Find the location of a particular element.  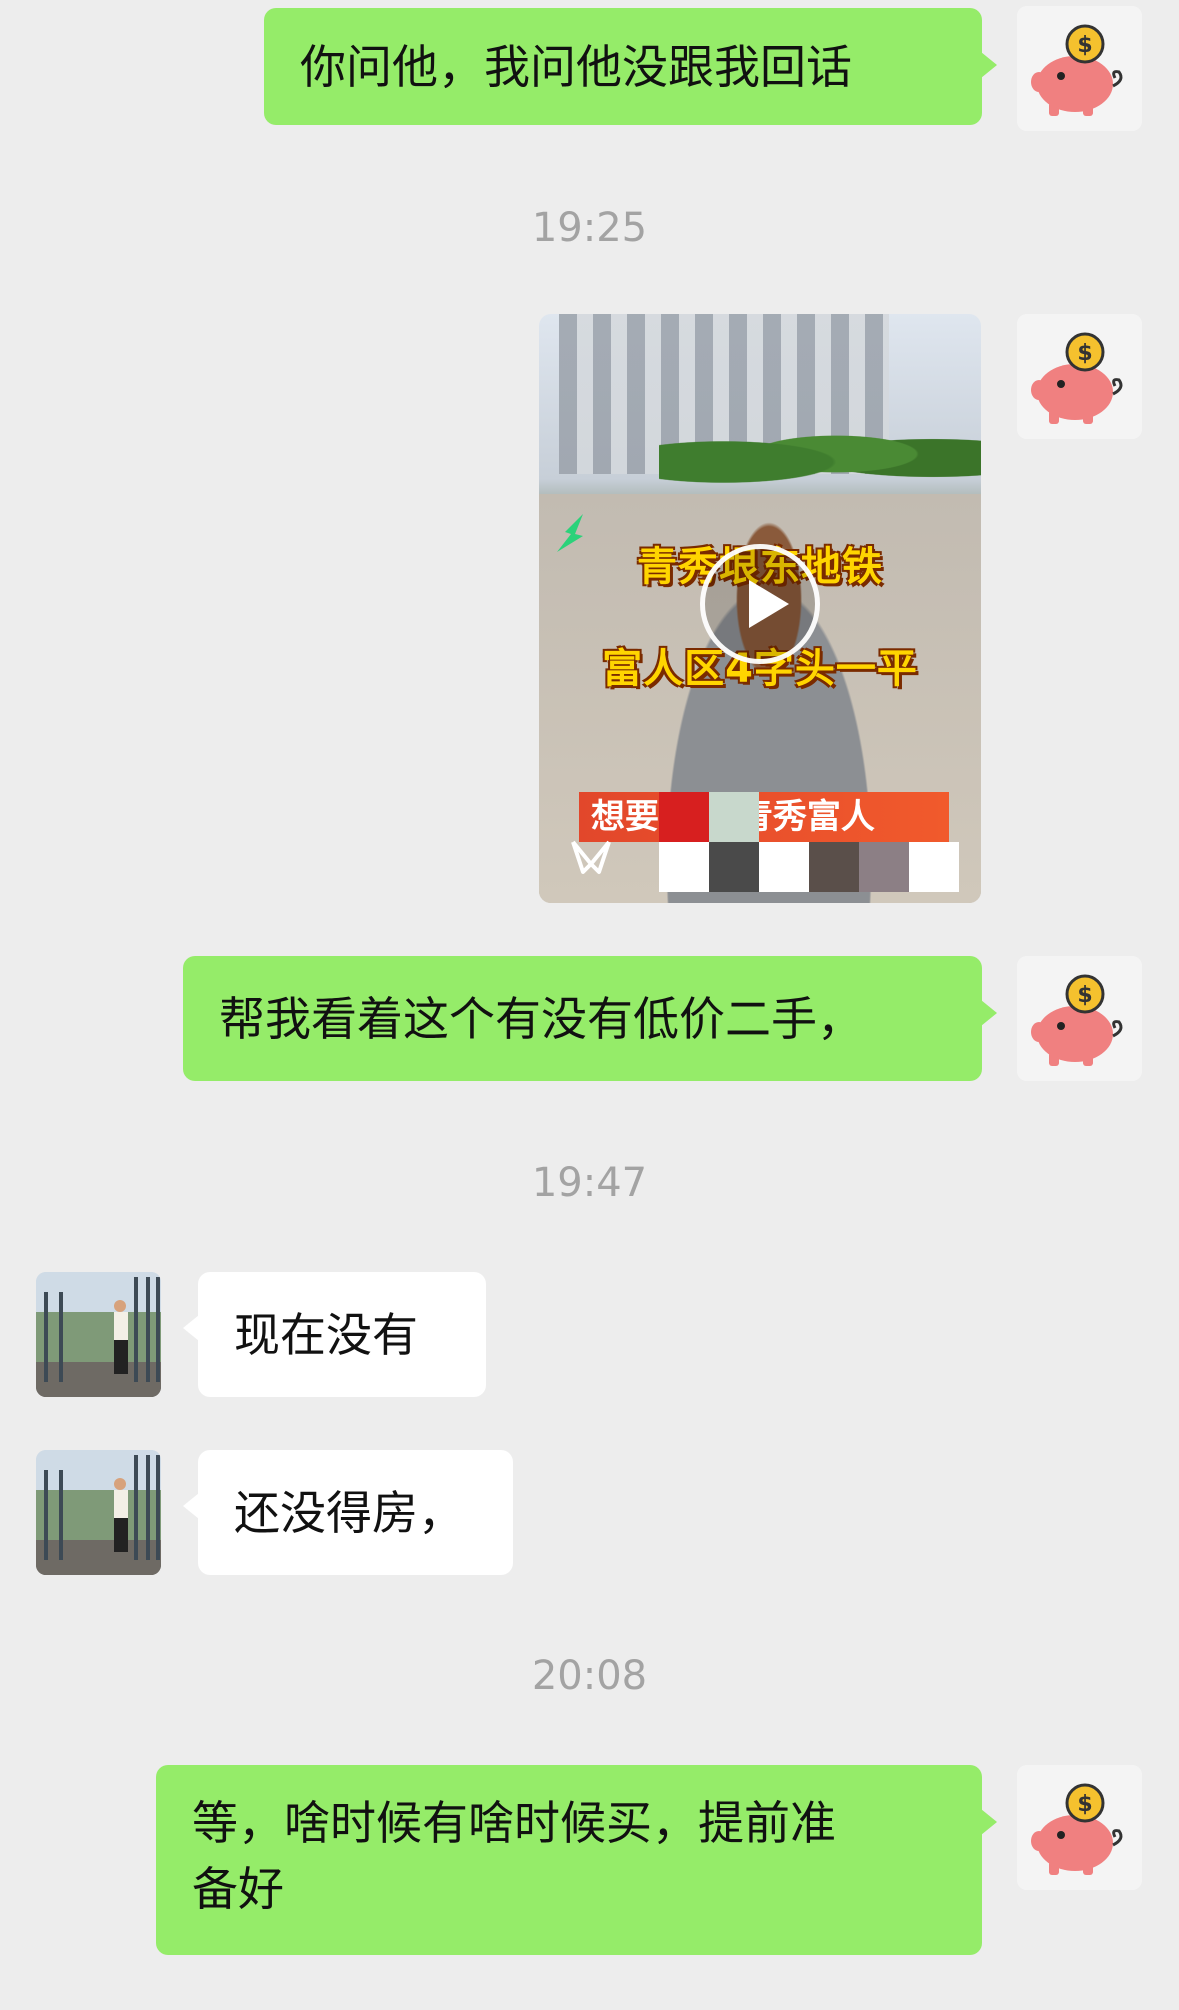

message-bubble-received: 还没得房， is located at coordinates (348, 1512).